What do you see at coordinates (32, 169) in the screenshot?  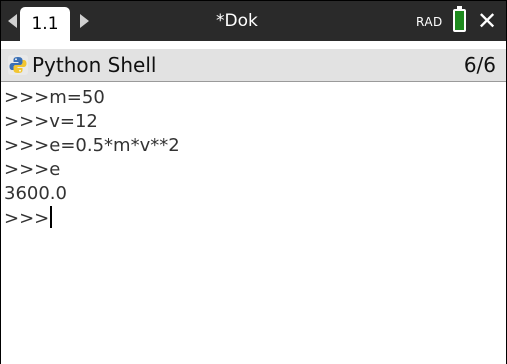 I see `shell-line: >>>e` at bounding box center [32, 169].